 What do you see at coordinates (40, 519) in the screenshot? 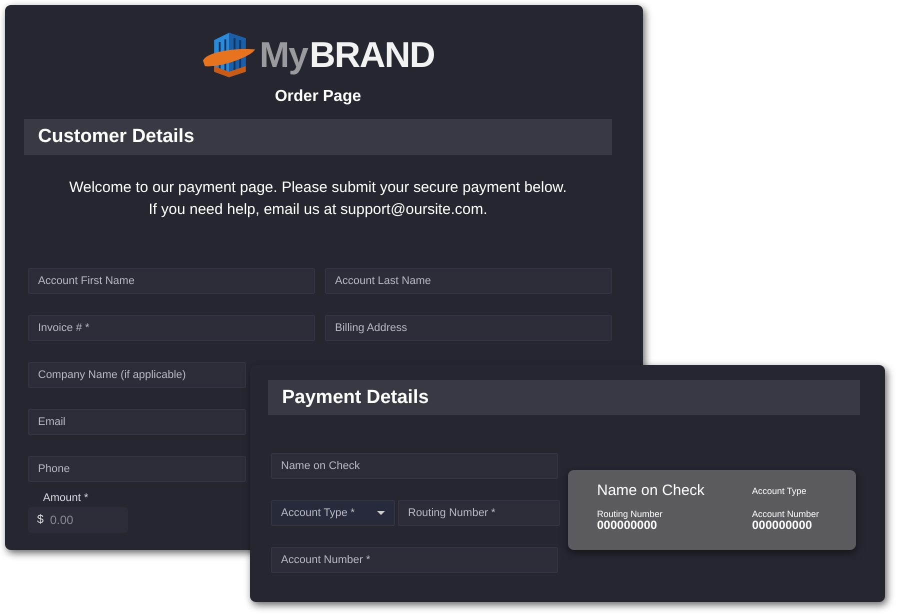
I see `currency-symbol: $` at bounding box center [40, 519].